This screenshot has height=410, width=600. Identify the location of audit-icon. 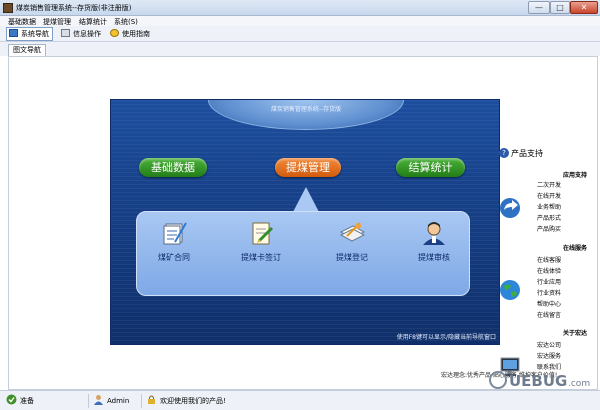
(434, 233).